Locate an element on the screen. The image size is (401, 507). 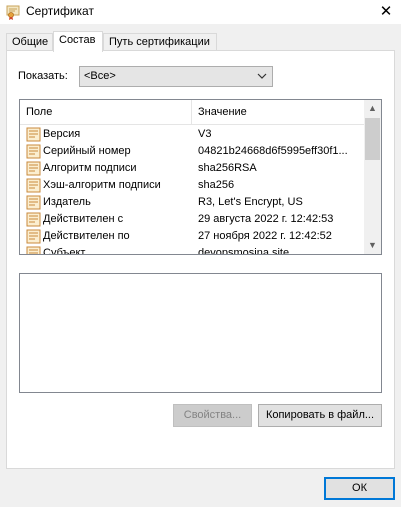
field-name: Серийный номер is located at coordinates (87, 151).